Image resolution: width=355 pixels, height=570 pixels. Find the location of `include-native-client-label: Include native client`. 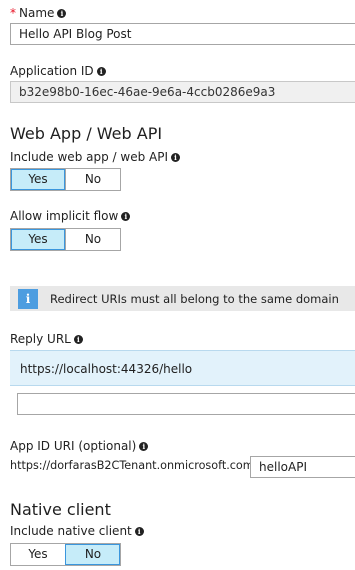

include-native-client-label: Include native client is located at coordinates (71, 531).